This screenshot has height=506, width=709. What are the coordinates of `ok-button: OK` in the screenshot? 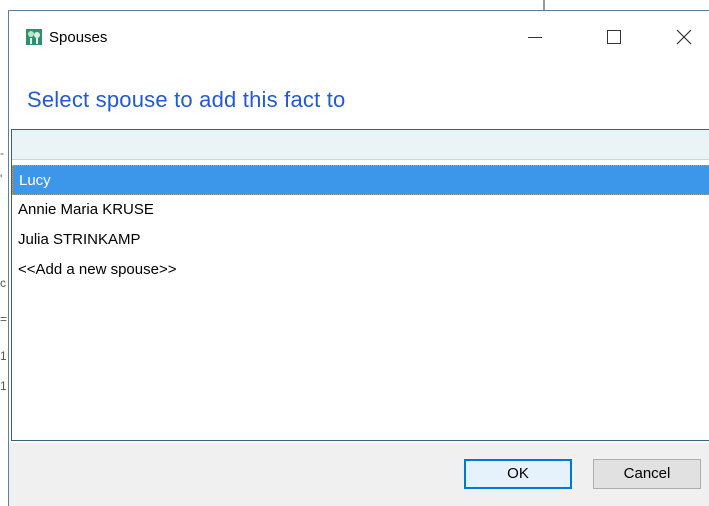 It's located at (518, 474).